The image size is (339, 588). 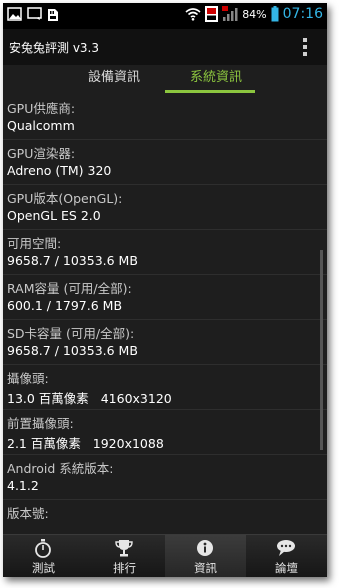 I want to click on list-item-android-version: Android 系統版本: 4.1.2, so click(x=165, y=477).